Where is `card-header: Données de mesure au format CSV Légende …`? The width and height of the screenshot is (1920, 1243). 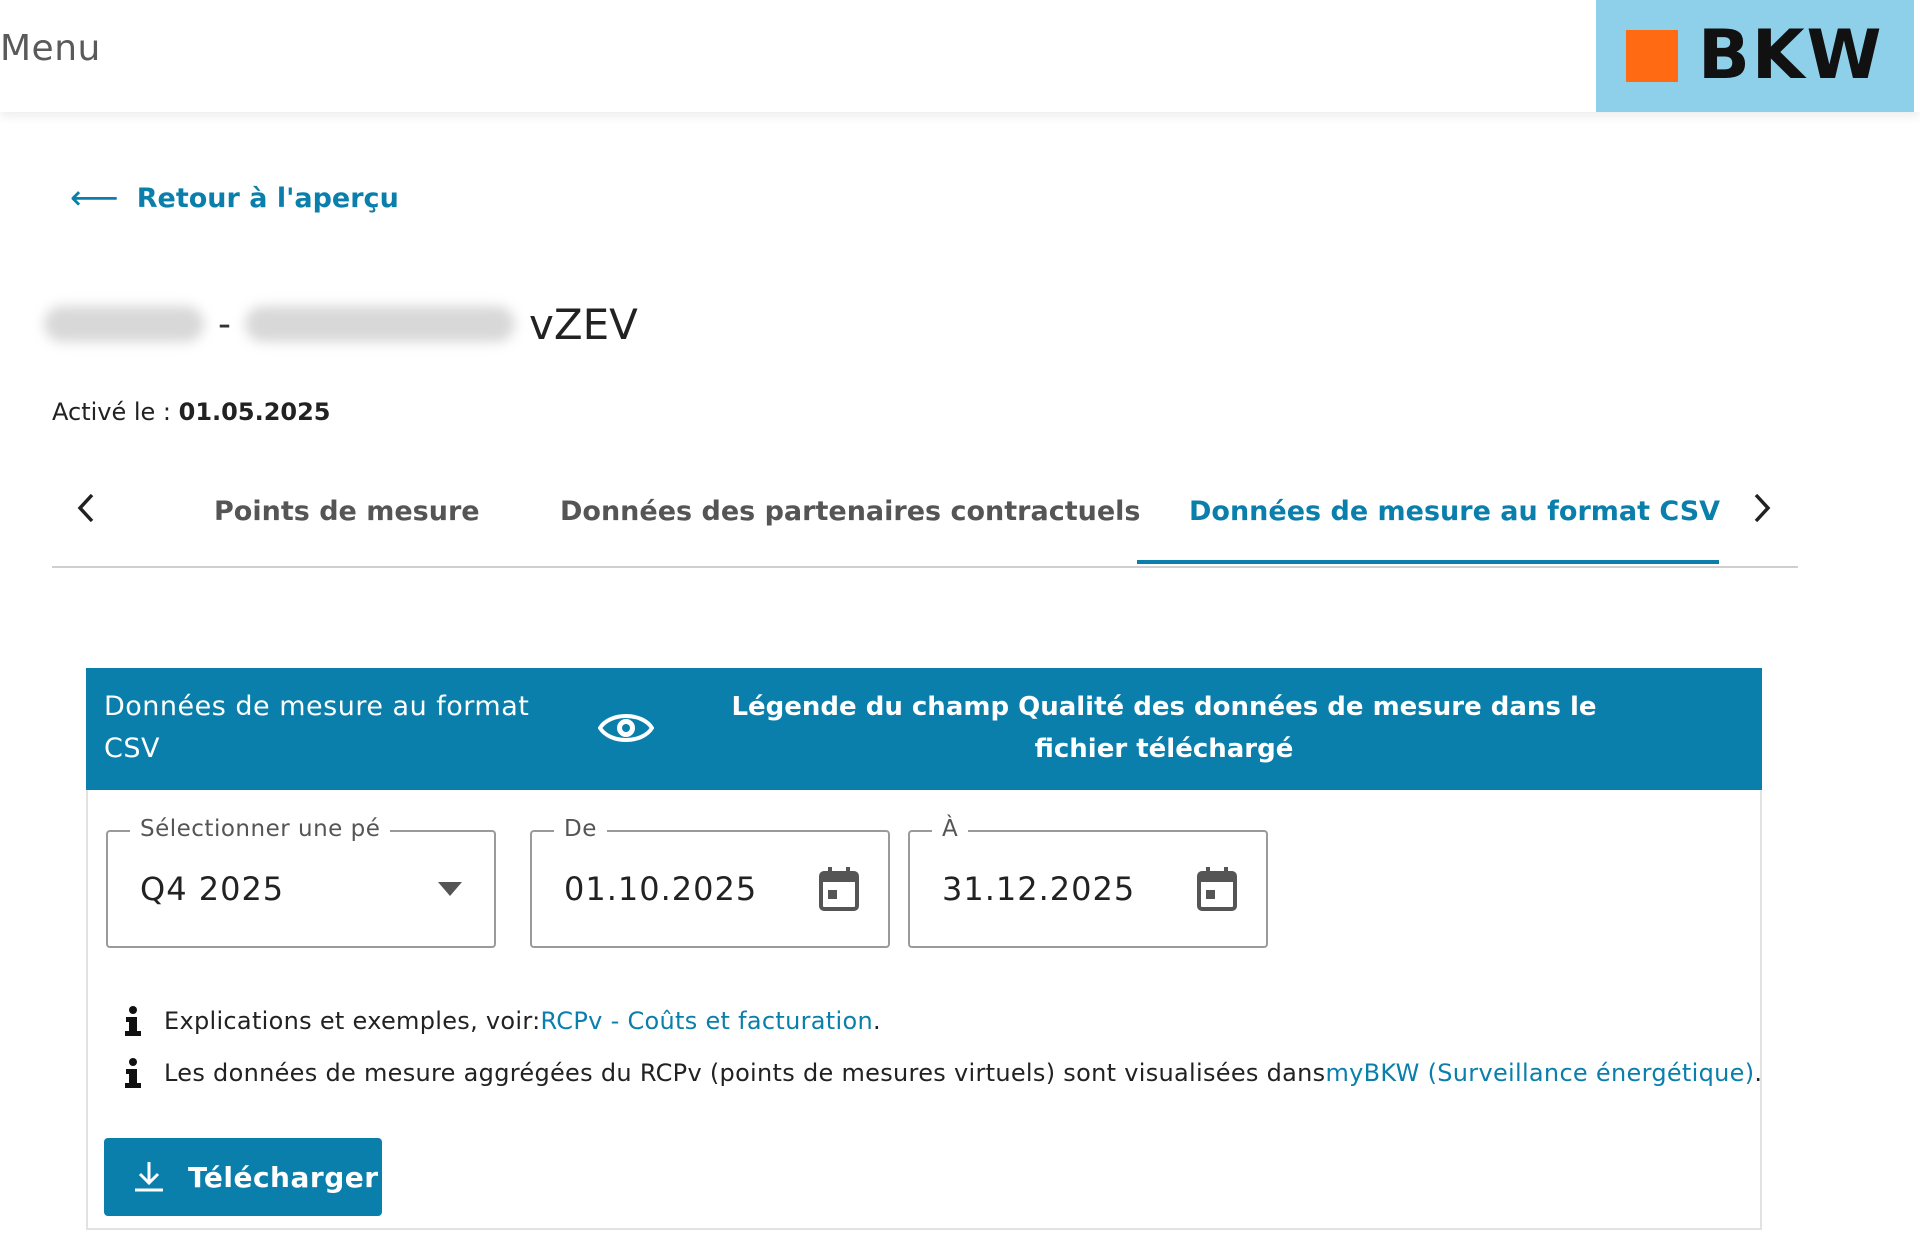
card-header: Données de mesure au format CSV Légende … is located at coordinates (924, 729).